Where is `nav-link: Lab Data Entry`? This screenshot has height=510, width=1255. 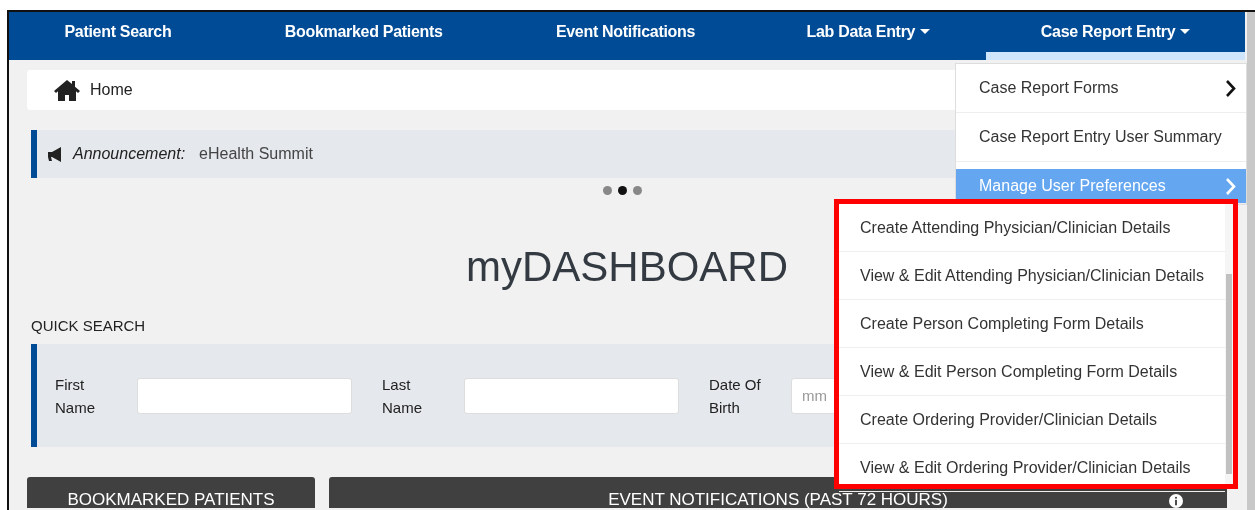
nav-link: Lab Data Entry is located at coordinates (868, 36).